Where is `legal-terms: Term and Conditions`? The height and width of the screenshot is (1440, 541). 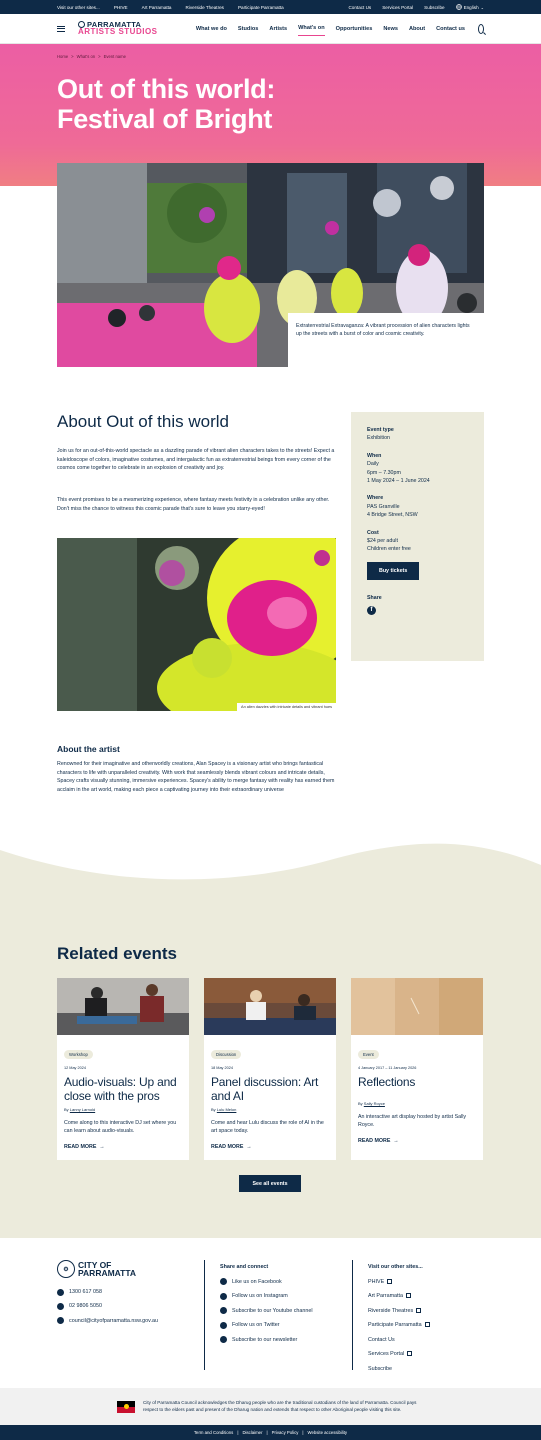
legal-terms: Term and Conditions is located at coordinates (213, 1432).